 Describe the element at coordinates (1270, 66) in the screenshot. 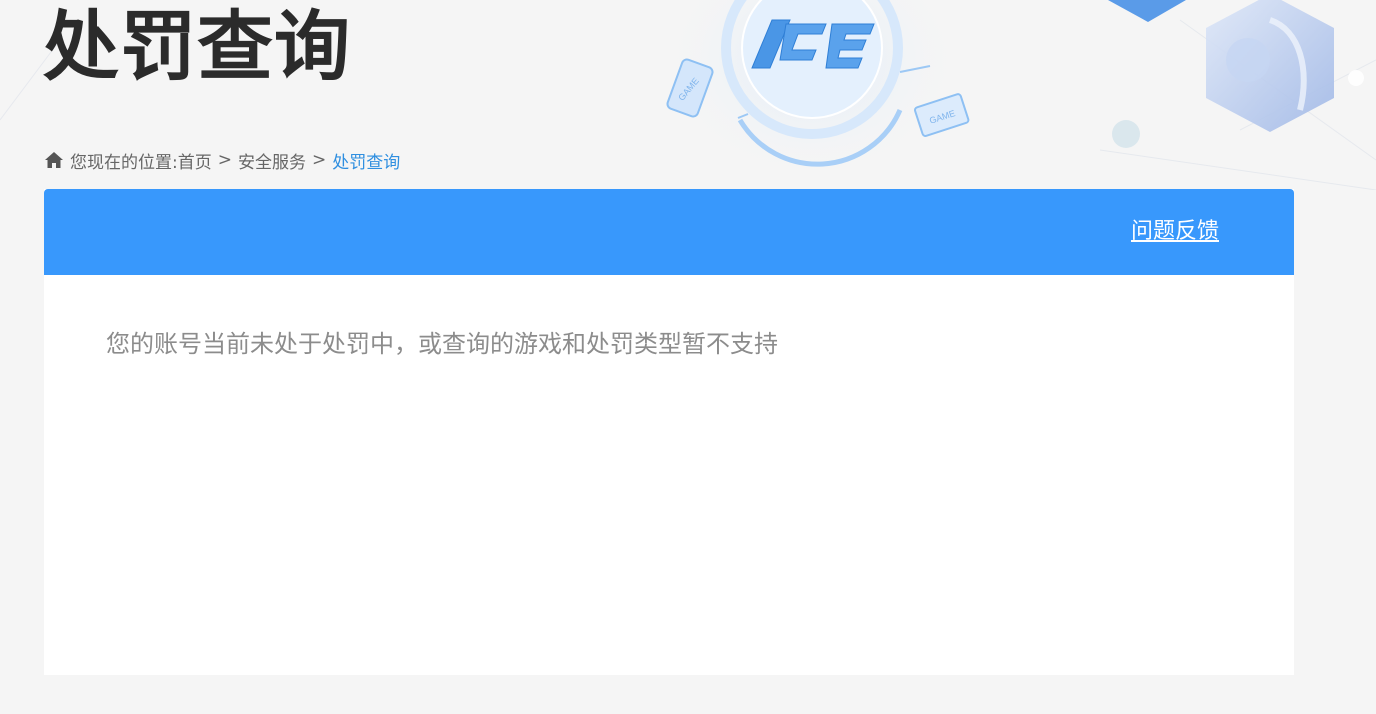

I see `character-avatar` at that location.